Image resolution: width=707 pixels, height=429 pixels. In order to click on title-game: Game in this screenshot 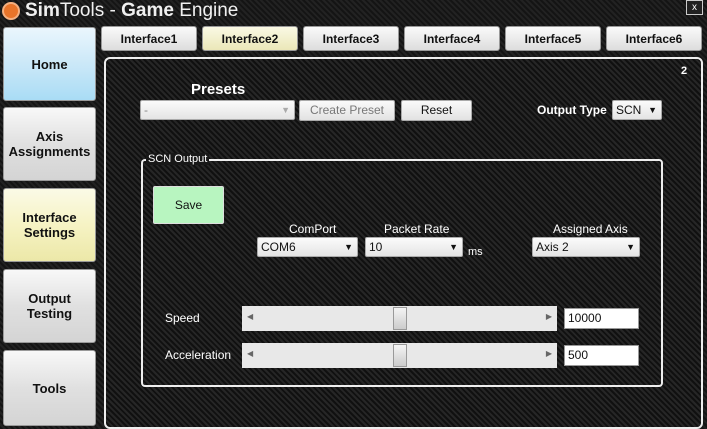, I will do `click(147, 10)`.